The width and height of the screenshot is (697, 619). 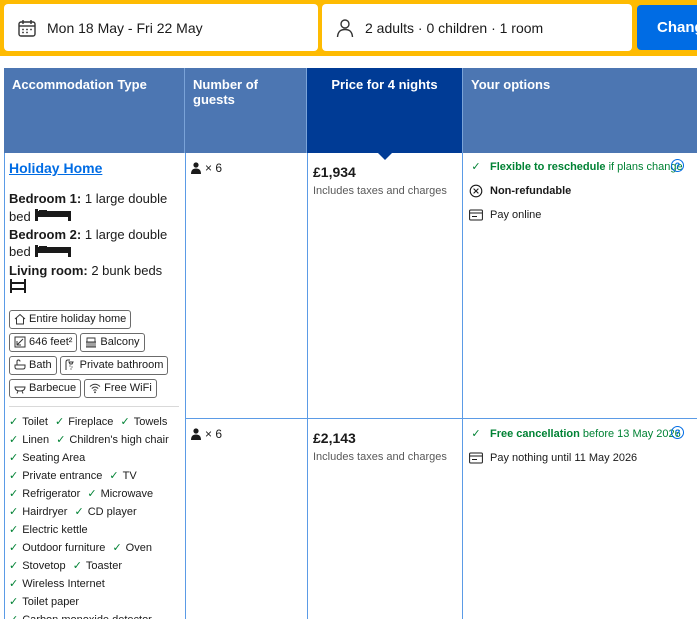 What do you see at coordinates (127, 493) in the screenshot?
I see `facility-label: Microwave` at bounding box center [127, 493].